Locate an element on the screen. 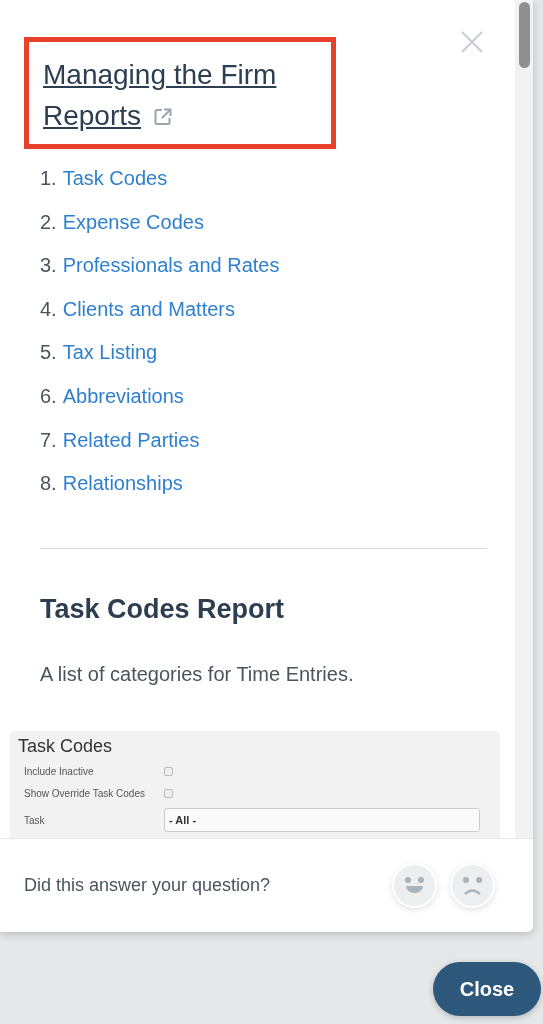 This screenshot has width=543, height=1024. list-number: 4. is located at coordinates (48, 308).